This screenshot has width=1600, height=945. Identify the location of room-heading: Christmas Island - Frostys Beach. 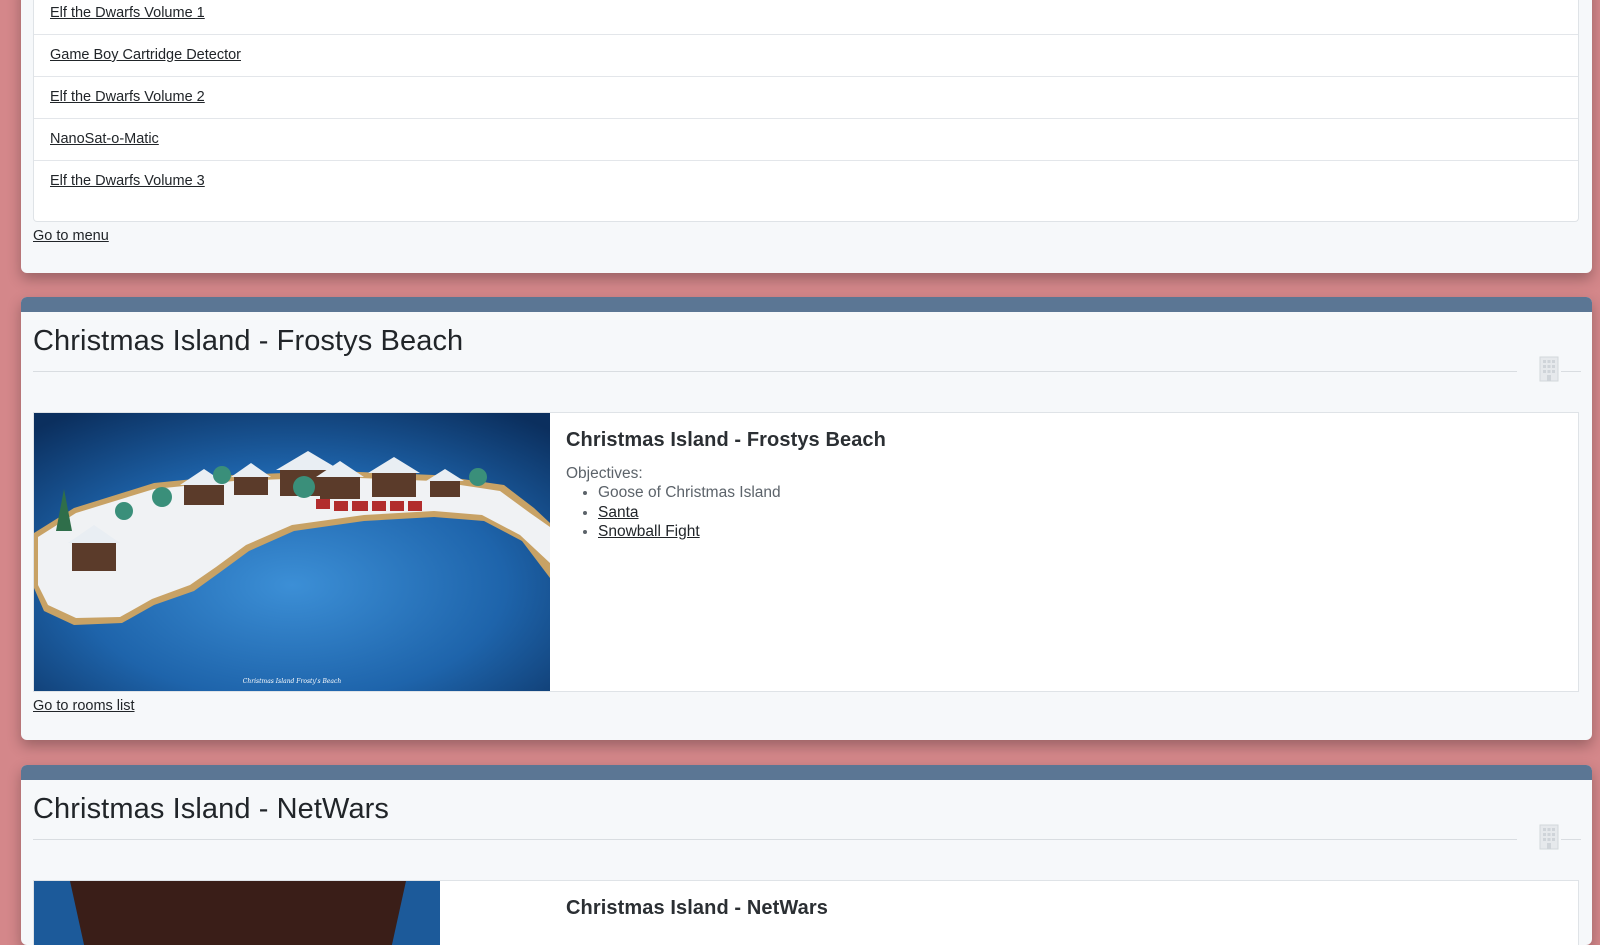
(248, 341).